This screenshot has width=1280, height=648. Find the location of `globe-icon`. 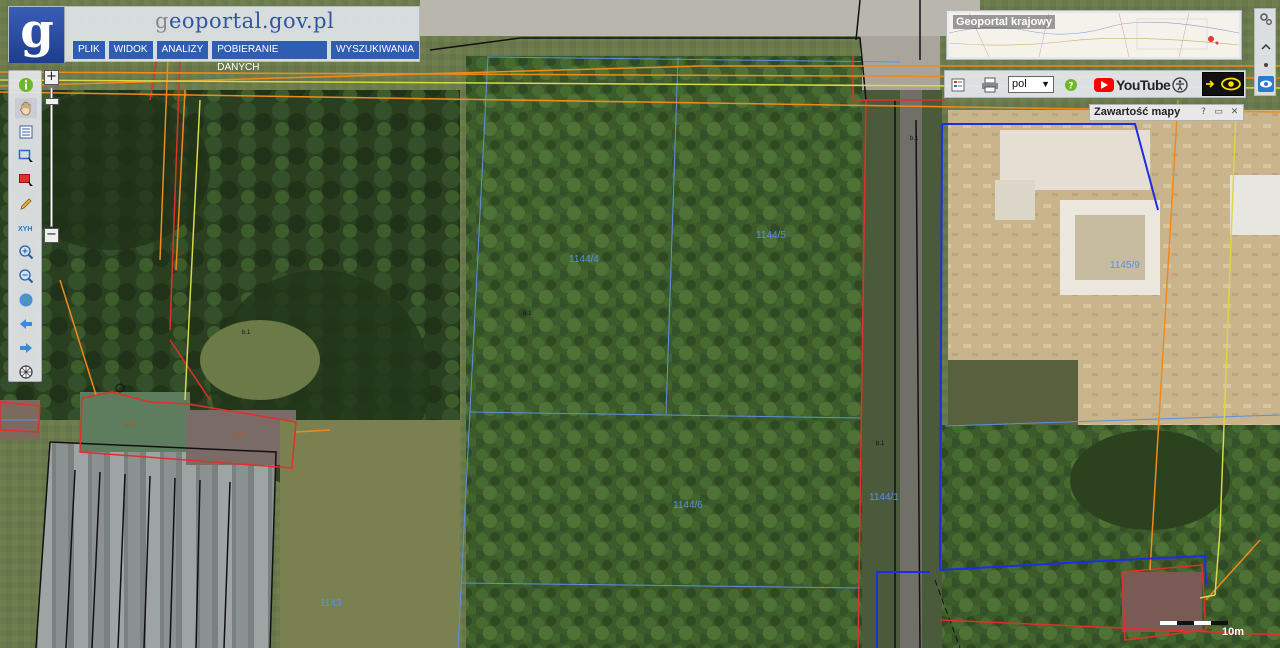

globe-icon is located at coordinates (26, 300).